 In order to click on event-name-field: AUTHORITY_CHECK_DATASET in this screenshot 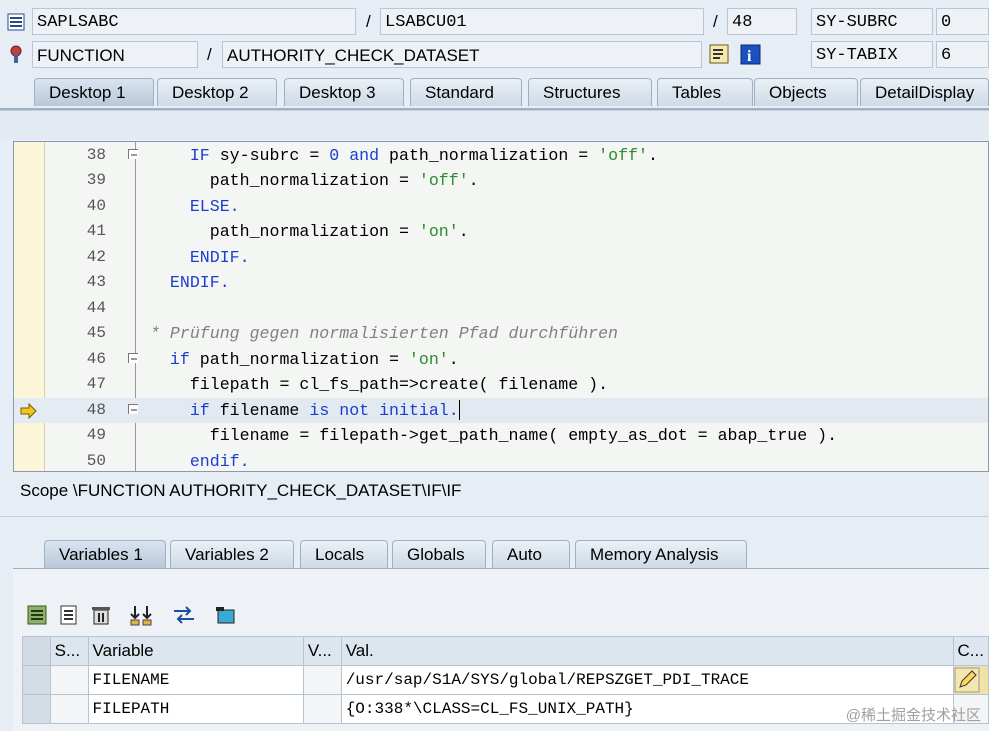, I will do `click(462, 54)`.